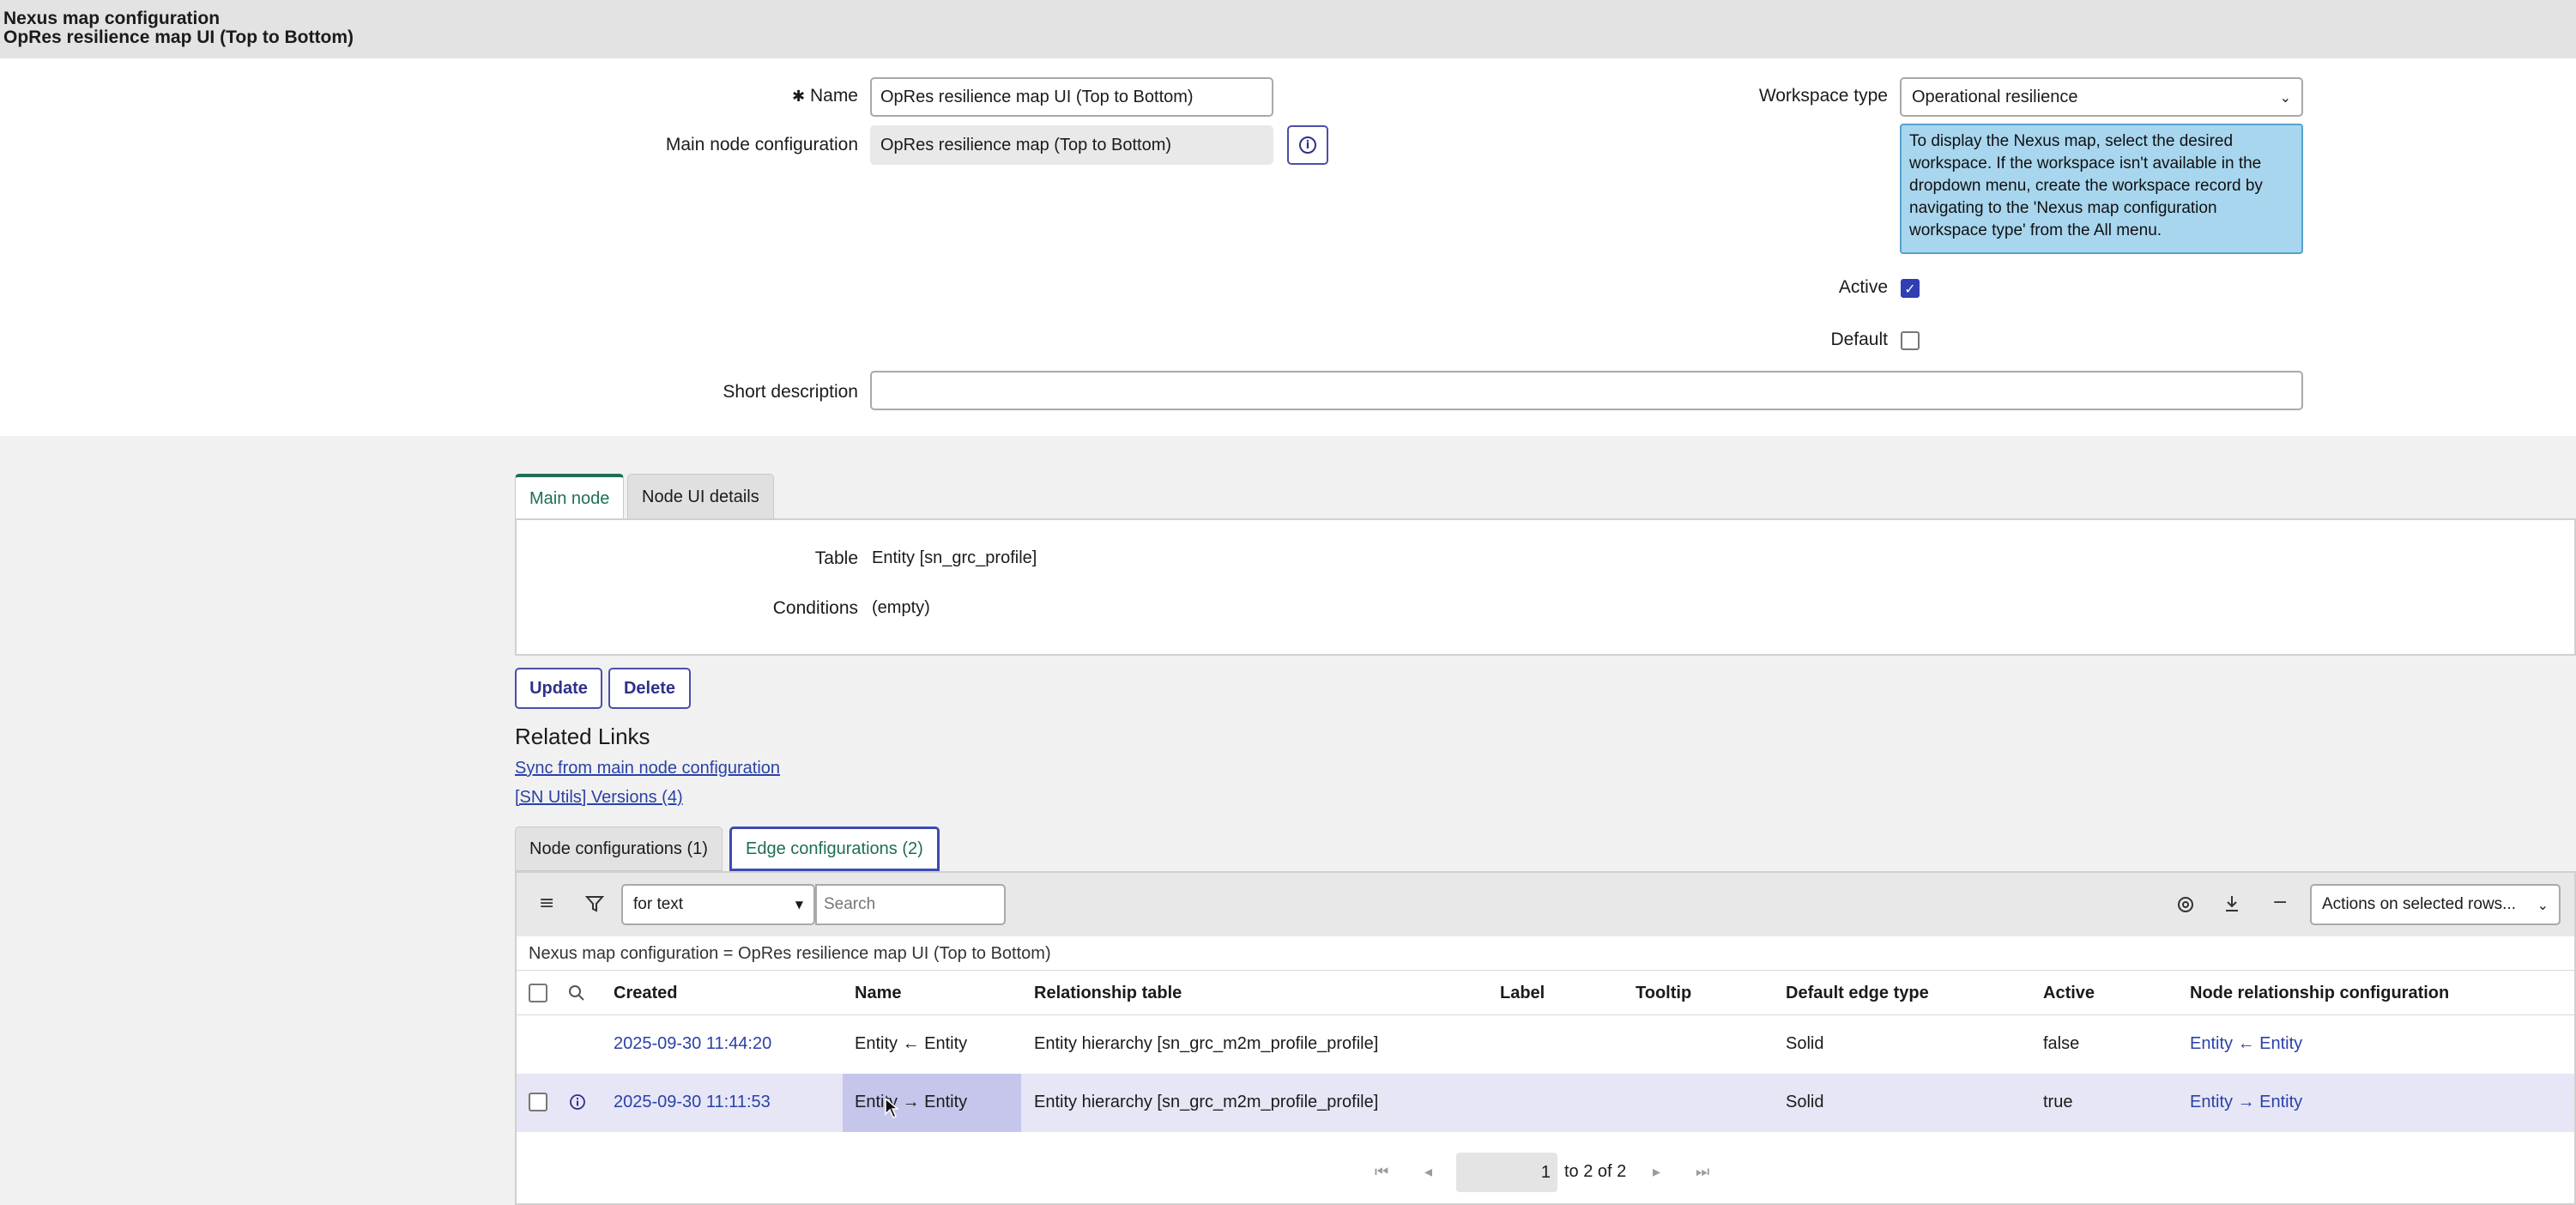  Describe the element at coordinates (178, 37) in the screenshot. I see `record-name-title: OpRes resilience map UI (Top to Bottom)` at that location.